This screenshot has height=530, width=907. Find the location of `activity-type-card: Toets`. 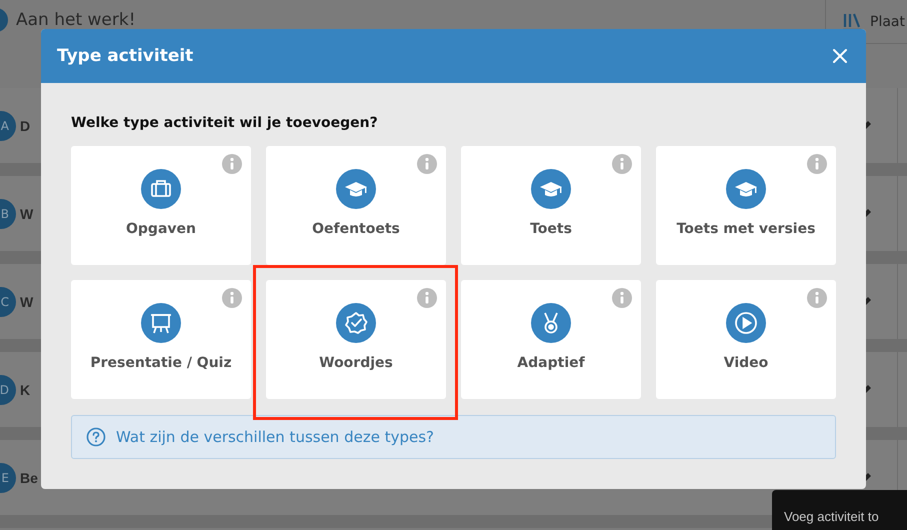

activity-type-card: Toets is located at coordinates (551, 205).